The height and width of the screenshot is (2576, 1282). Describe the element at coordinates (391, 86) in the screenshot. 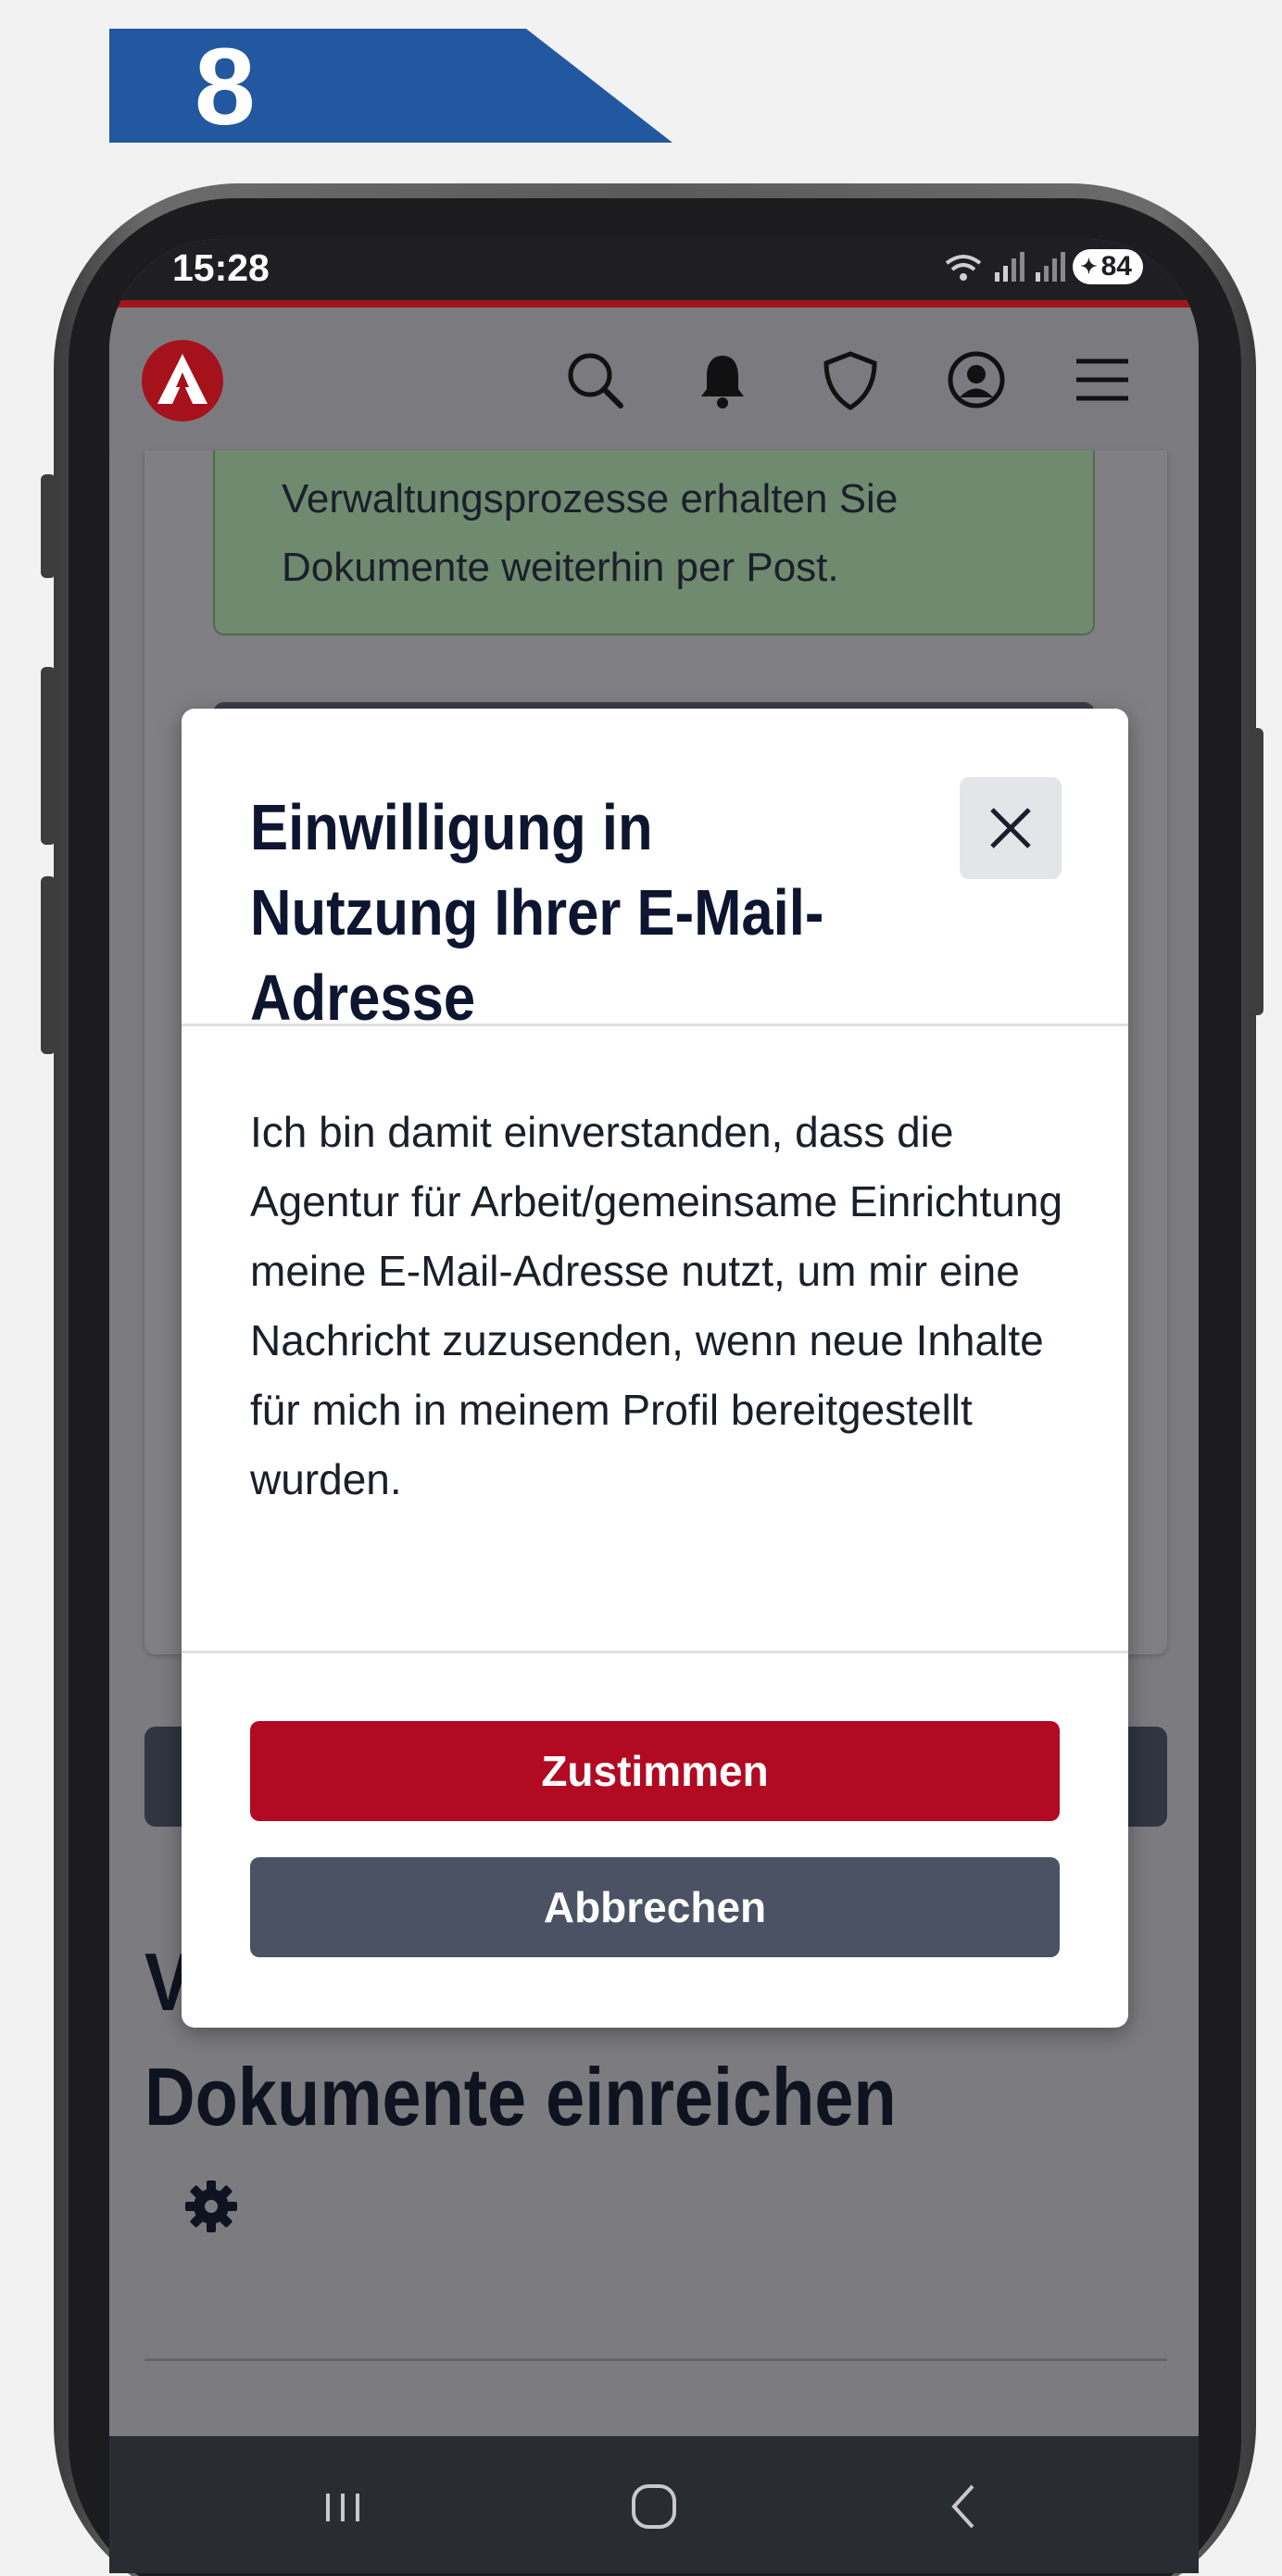

I see `step-banner: 8` at that location.